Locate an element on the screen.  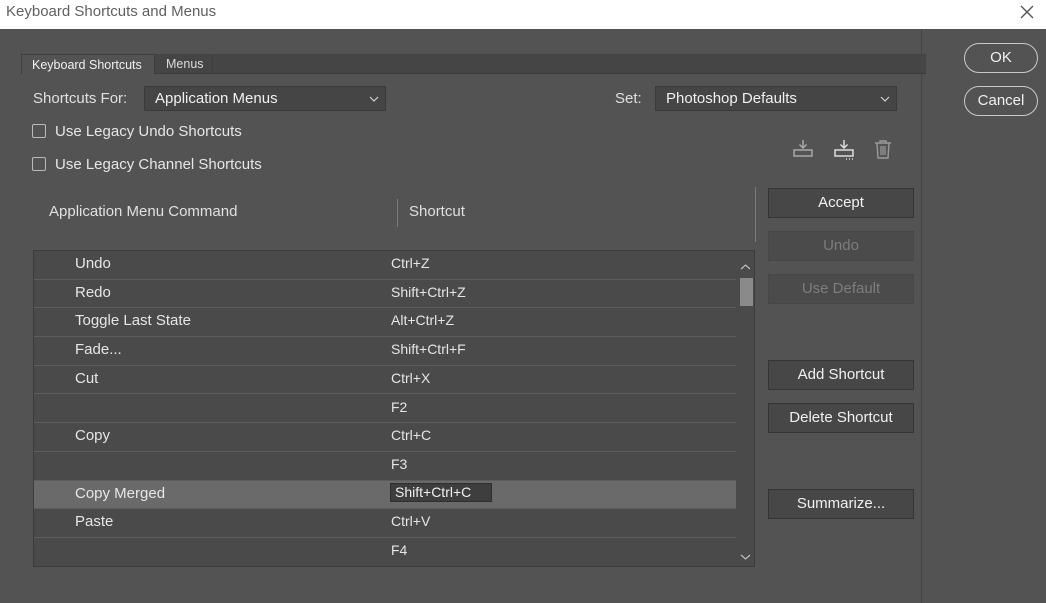
table-row: F2 is located at coordinates (385, 409).